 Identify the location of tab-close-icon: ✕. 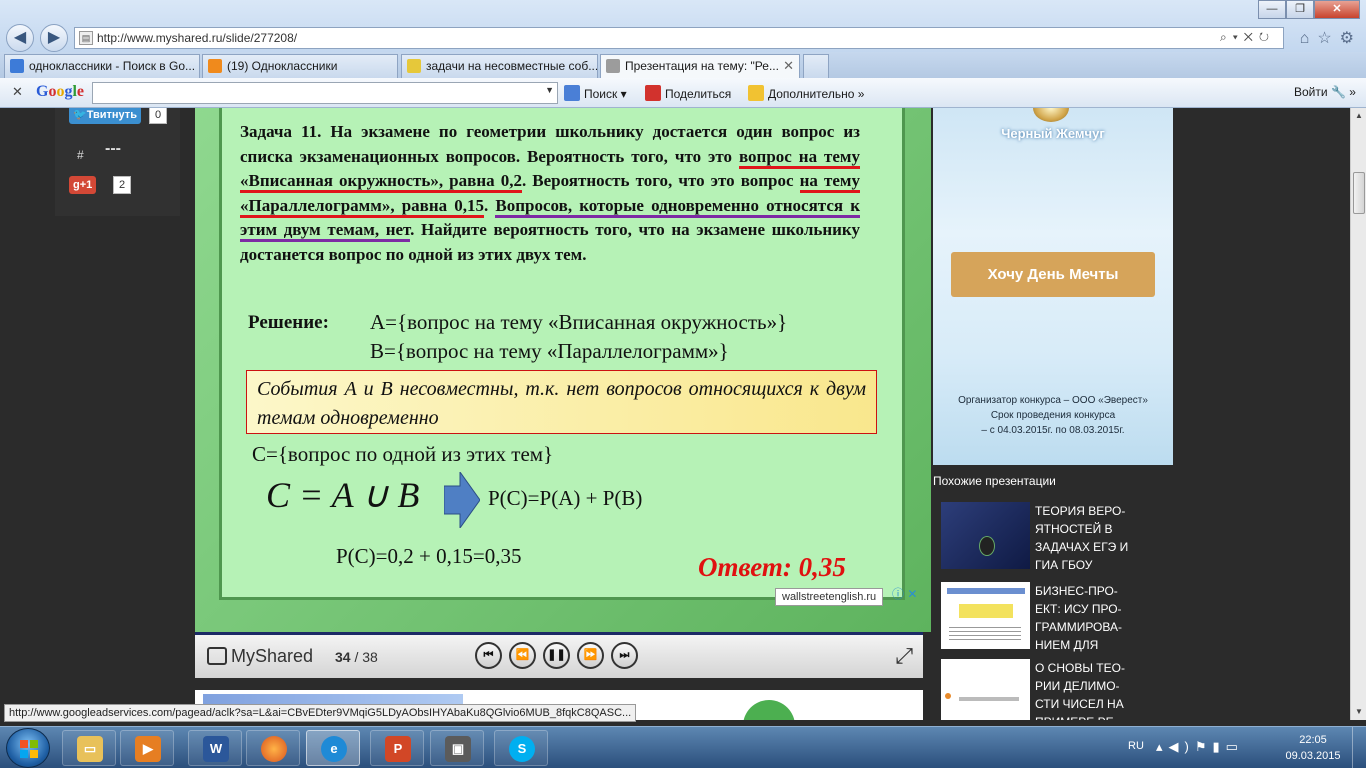
(788, 66).